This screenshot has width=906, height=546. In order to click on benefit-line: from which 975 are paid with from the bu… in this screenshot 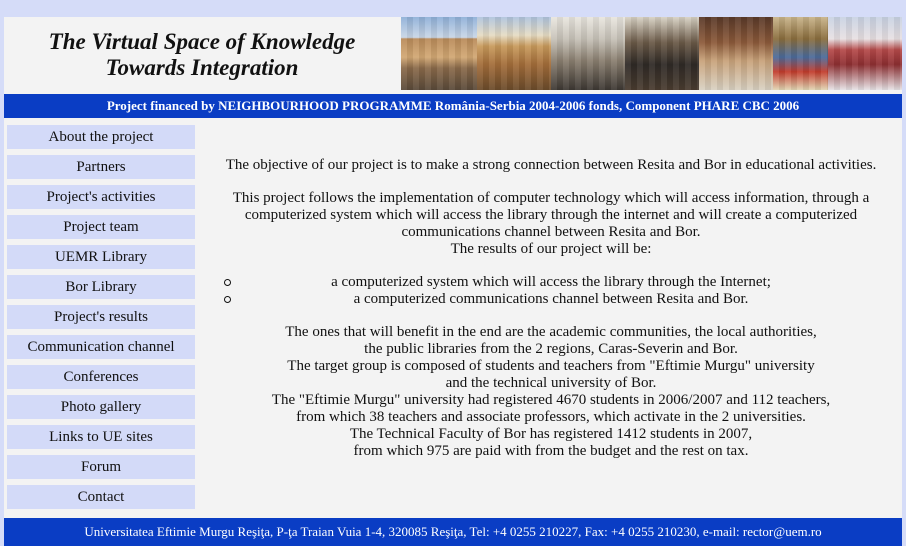, I will do `click(551, 451)`.